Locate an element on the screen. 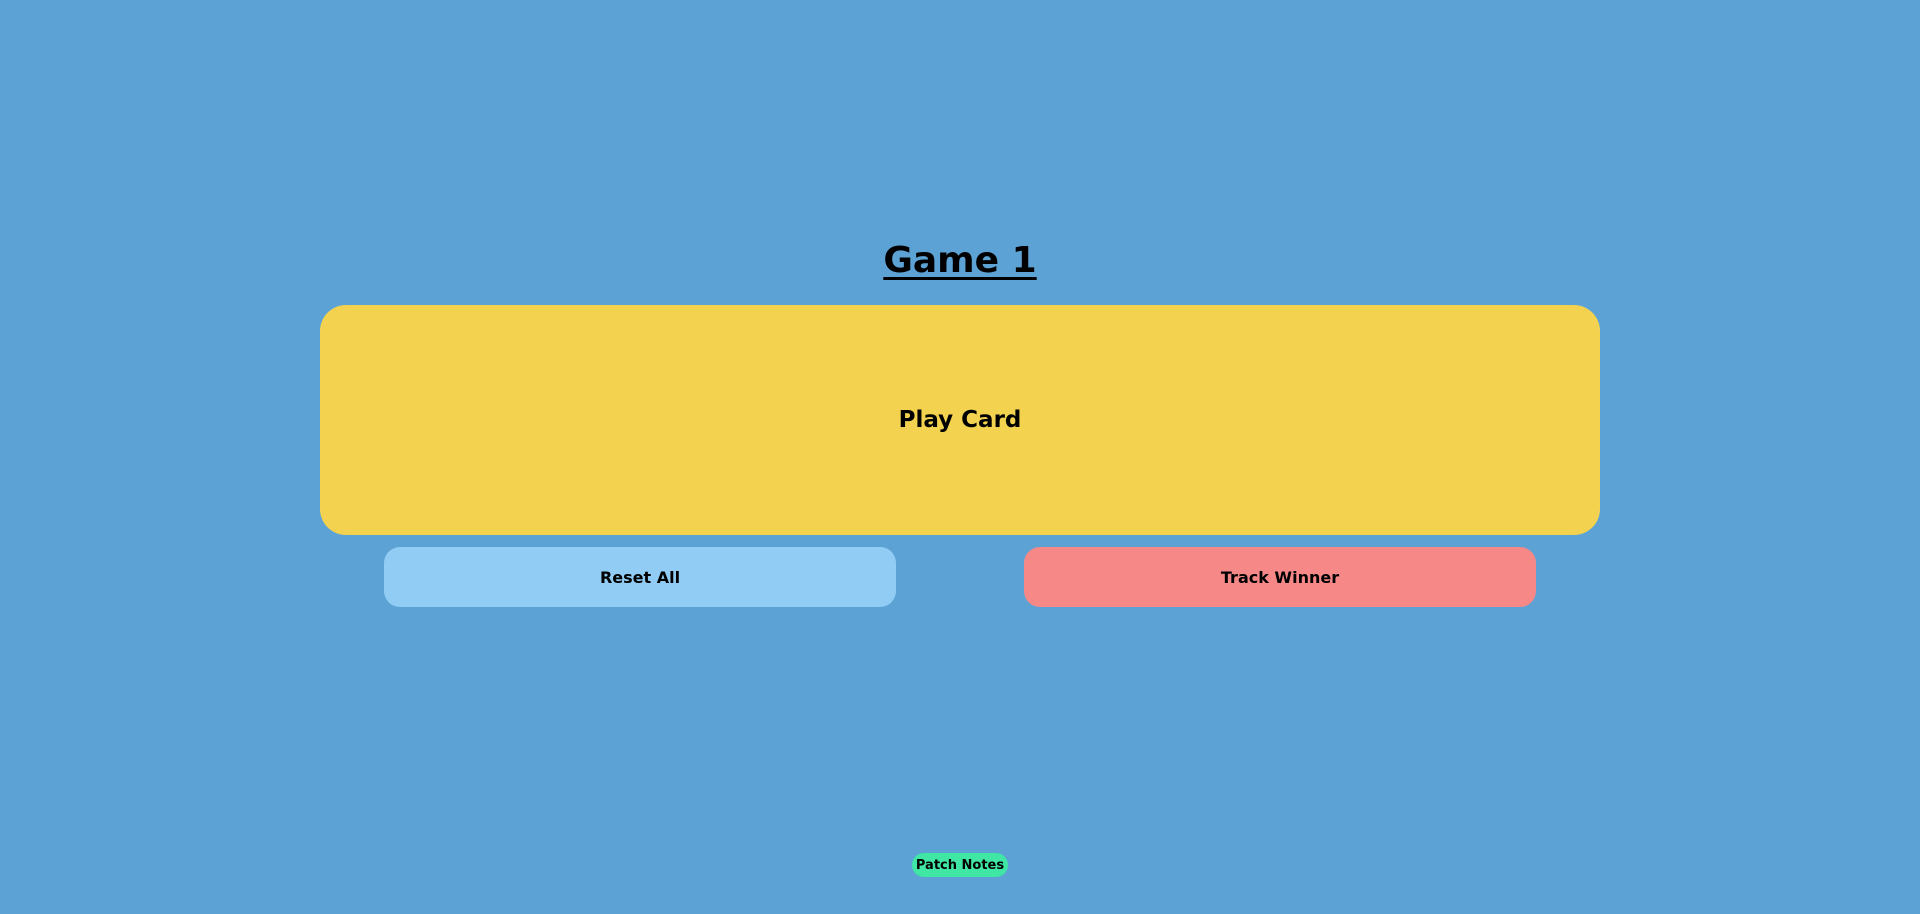 This screenshot has height=914, width=1920. patch-notes-button: Patch Notes is located at coordinates (960, 865).